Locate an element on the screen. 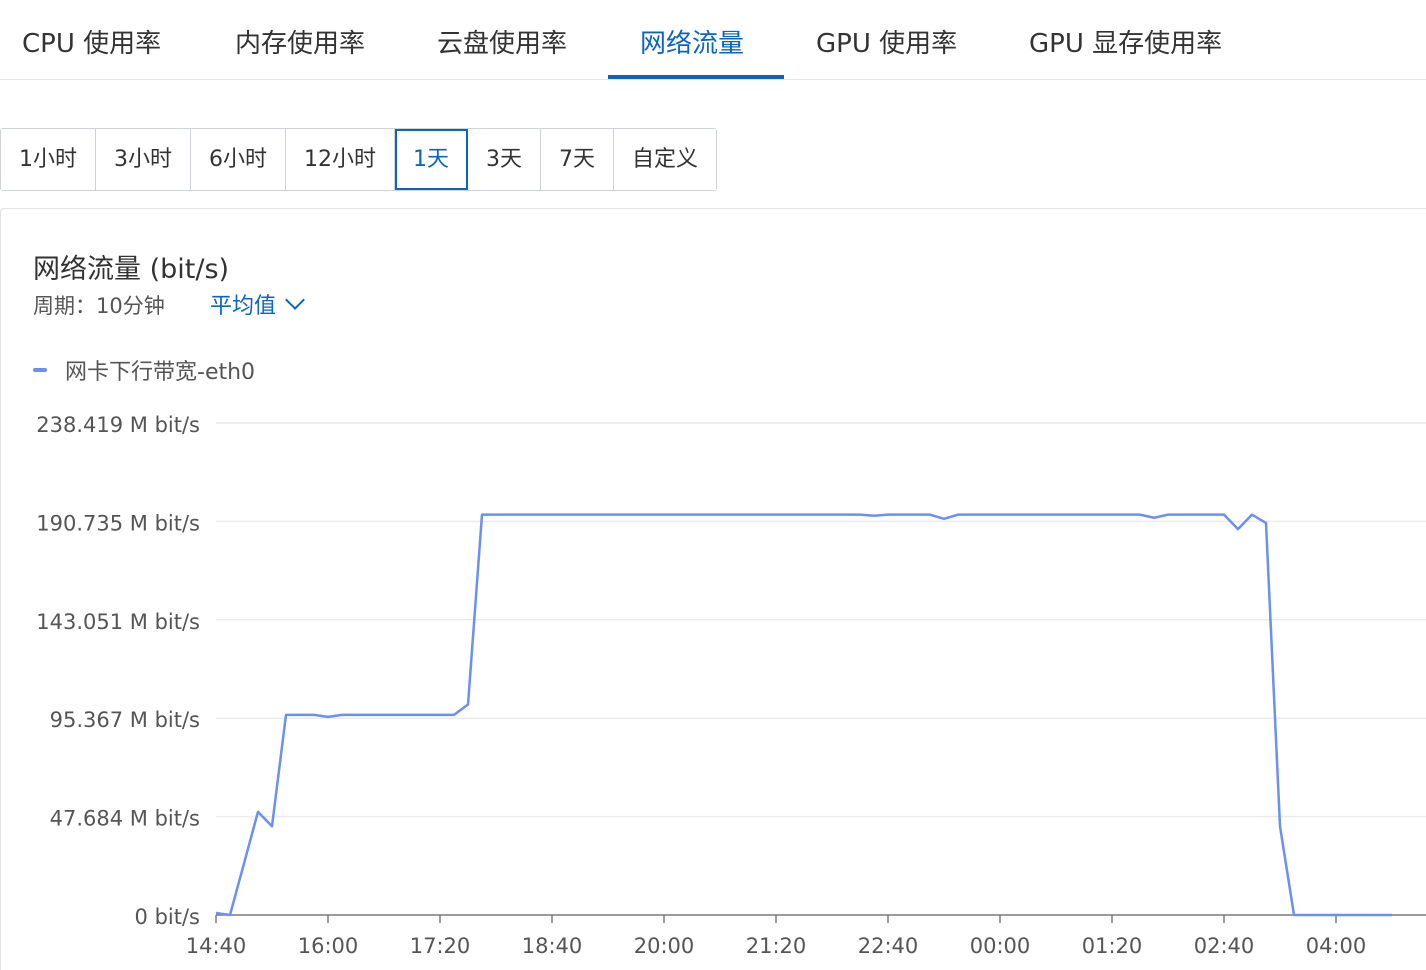  x-tick-label: 17:20 is located at coordinates (440, 946).